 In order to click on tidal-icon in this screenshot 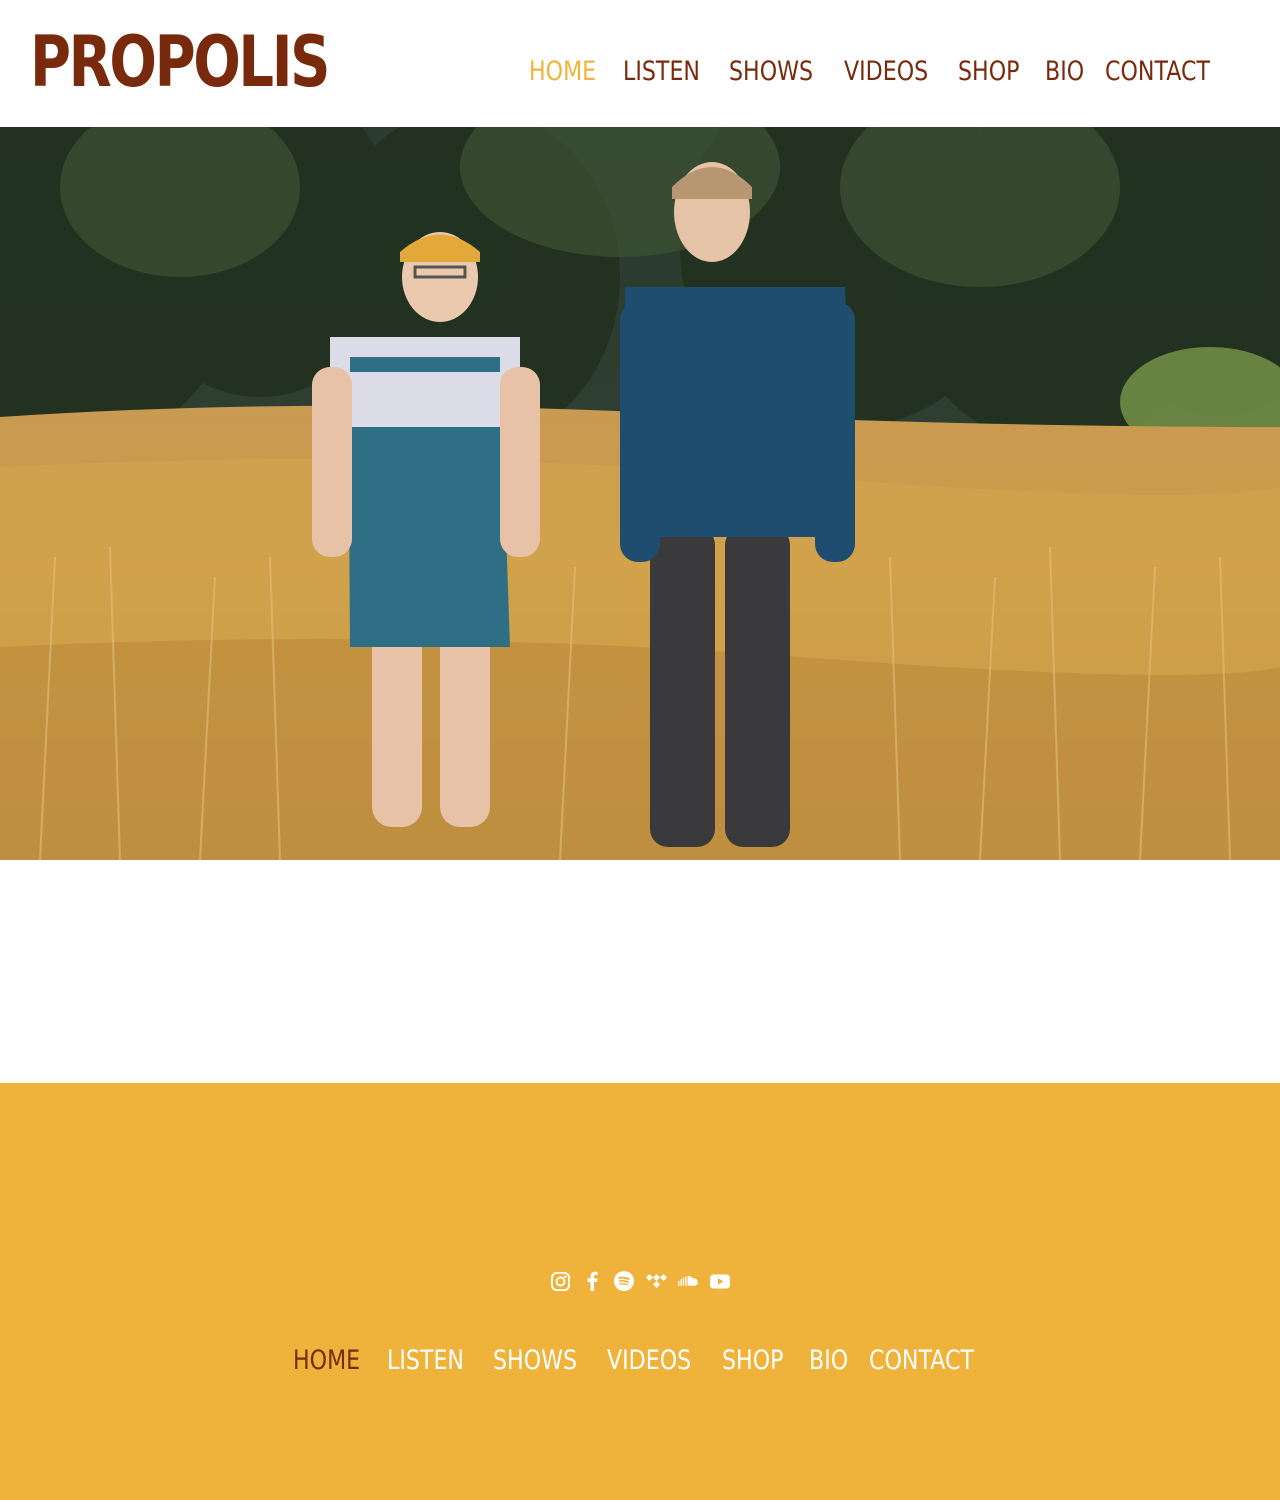, I will do `click(656, 1281)`.